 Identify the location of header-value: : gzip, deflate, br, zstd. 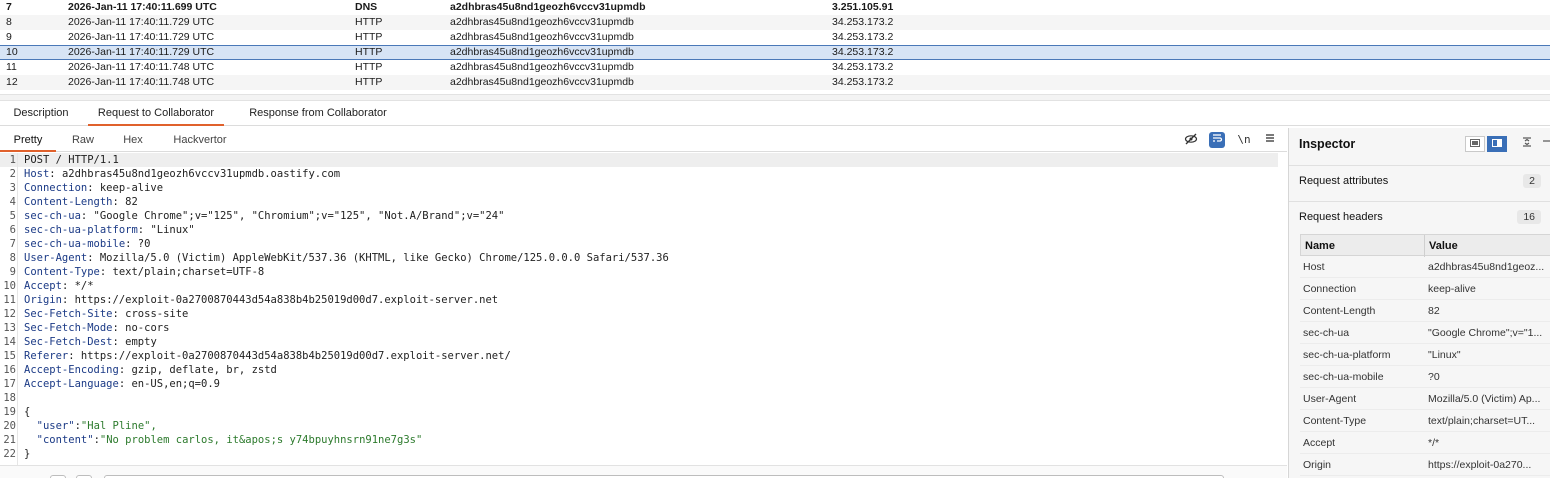
(197, 370).